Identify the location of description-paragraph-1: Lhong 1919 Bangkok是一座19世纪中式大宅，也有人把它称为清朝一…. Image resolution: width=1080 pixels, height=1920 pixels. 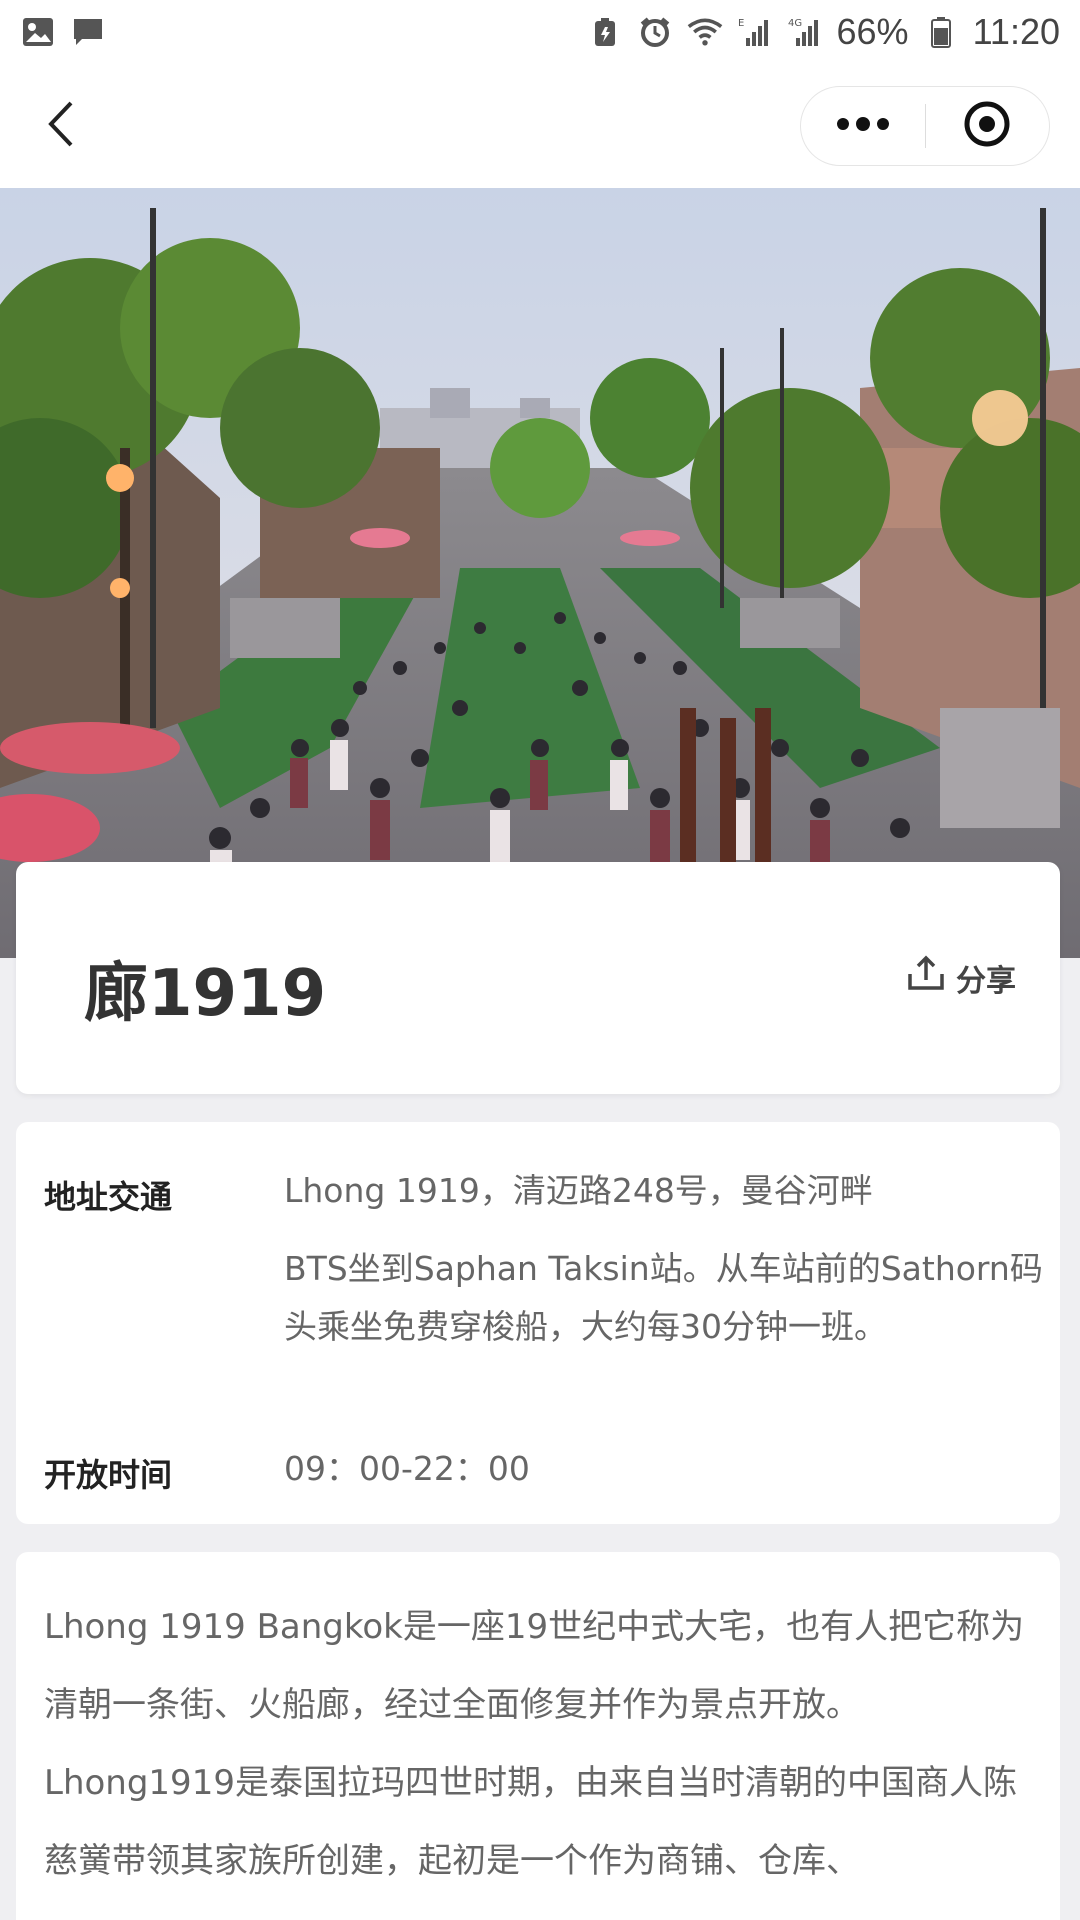
(534, 1666).